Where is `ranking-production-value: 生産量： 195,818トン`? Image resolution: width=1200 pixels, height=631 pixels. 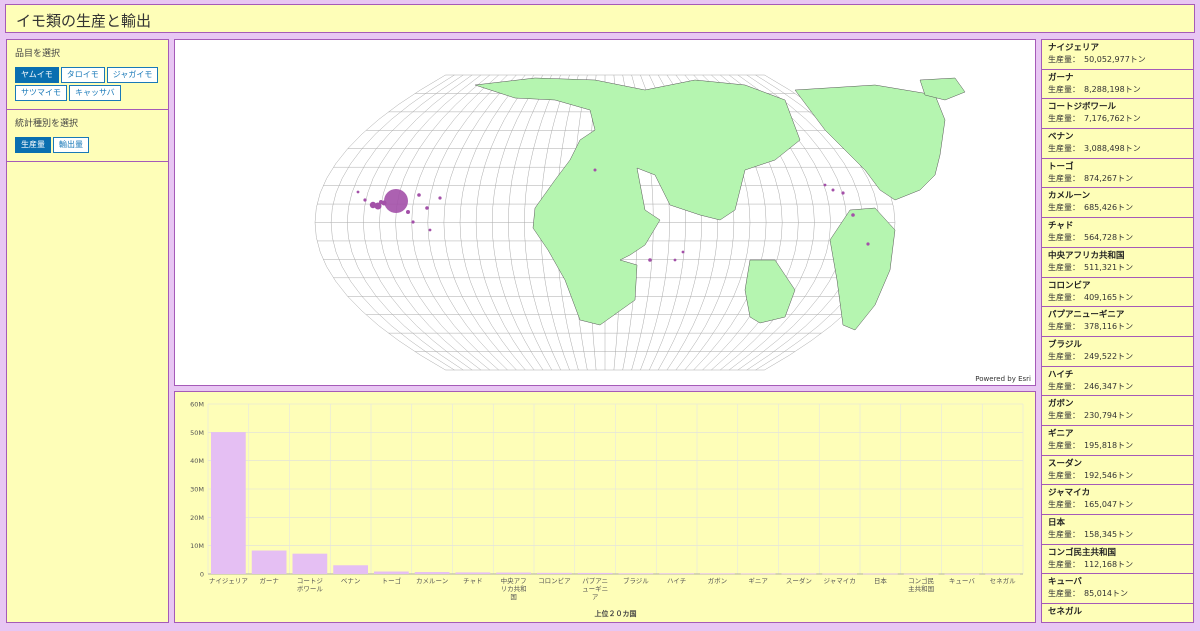 ranking-production-value: 生産量： 195,818トン is located at coordinates (1117, 446).